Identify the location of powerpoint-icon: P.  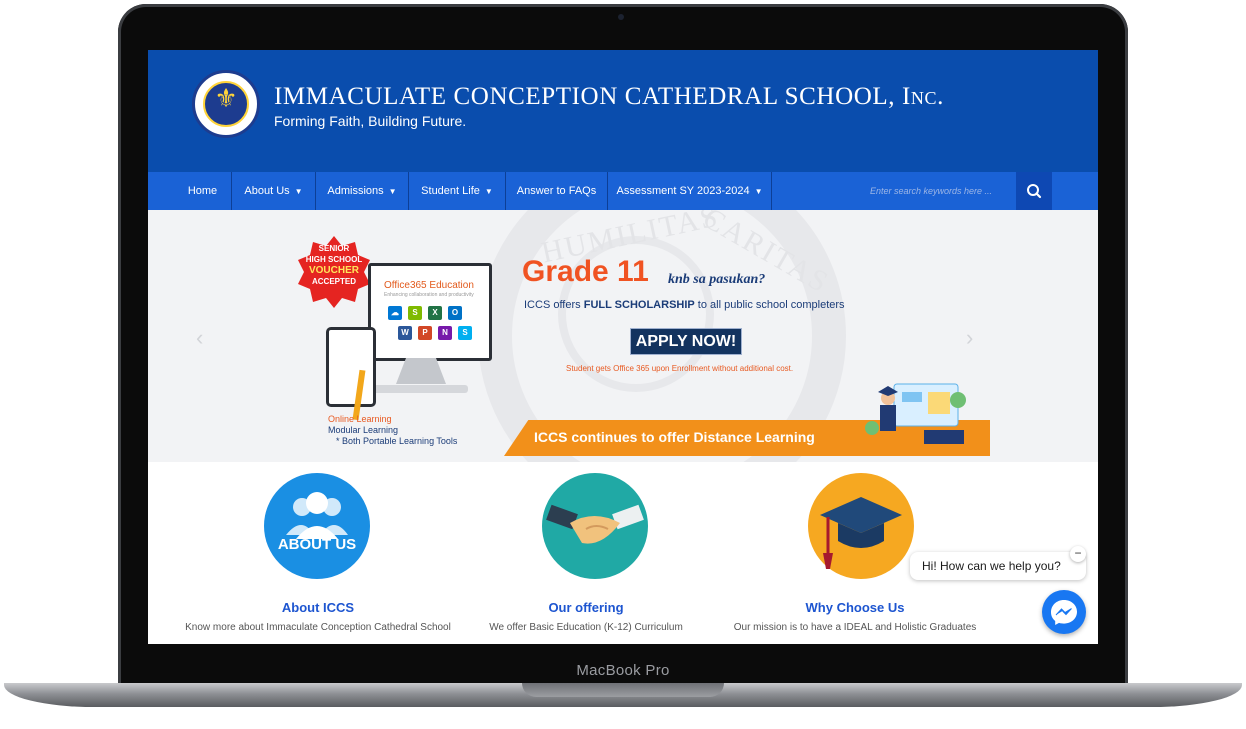
(425, 333).